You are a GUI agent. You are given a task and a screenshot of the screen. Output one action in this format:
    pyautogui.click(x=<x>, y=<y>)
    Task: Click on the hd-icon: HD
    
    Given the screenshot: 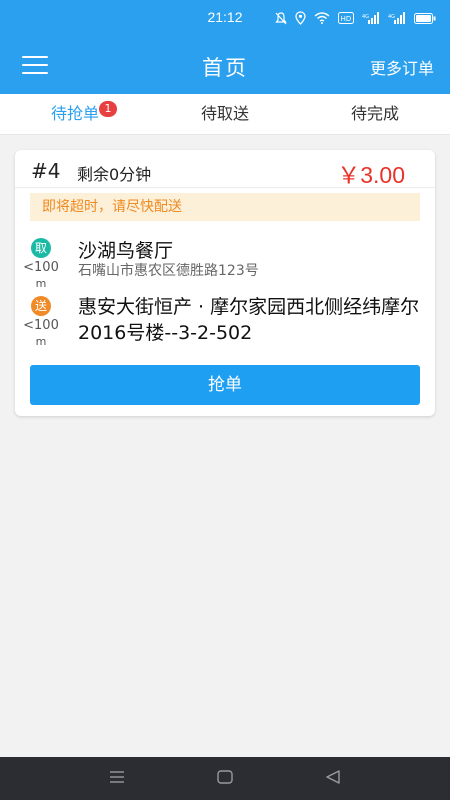 What is the action you would take?
    pyautogui.click(x=346, y=18)
    